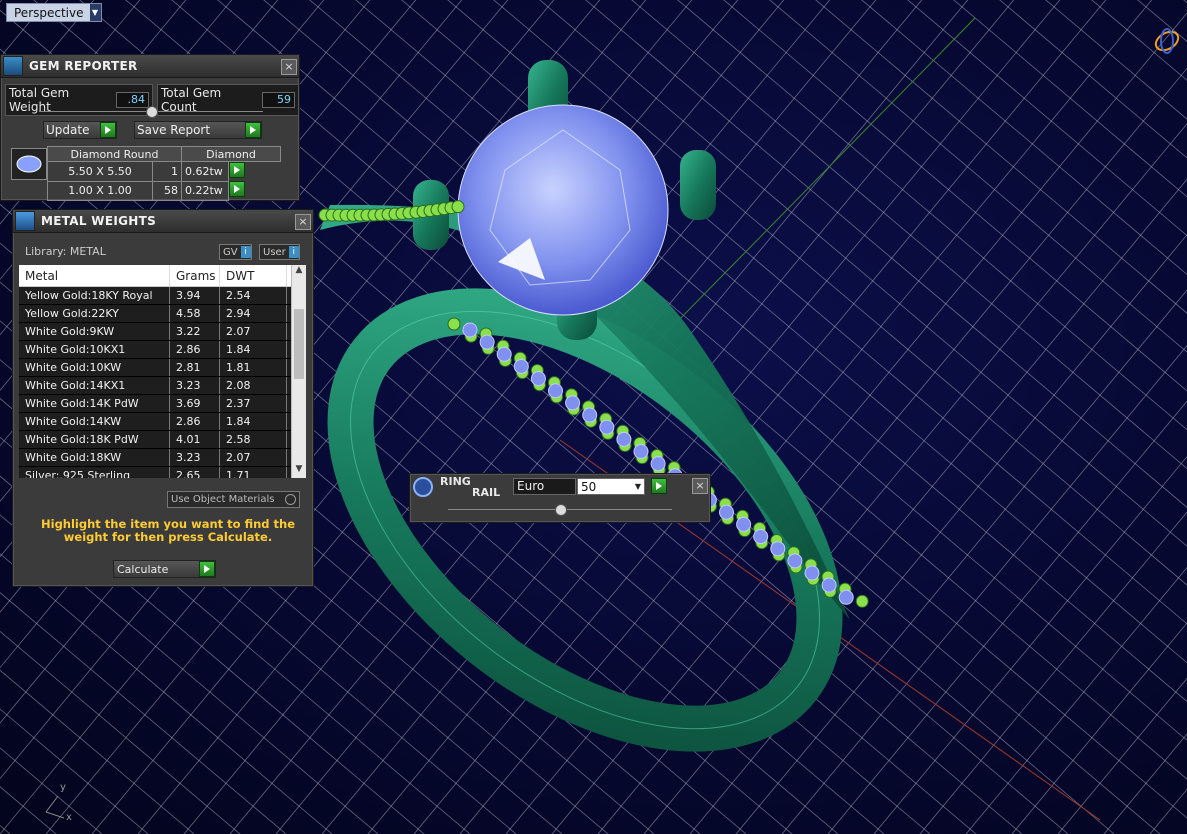 The width and height of the screenshot is (1187, 834). I want to click on metal-name: Silver:.925 Sterling, so click(94, 472).